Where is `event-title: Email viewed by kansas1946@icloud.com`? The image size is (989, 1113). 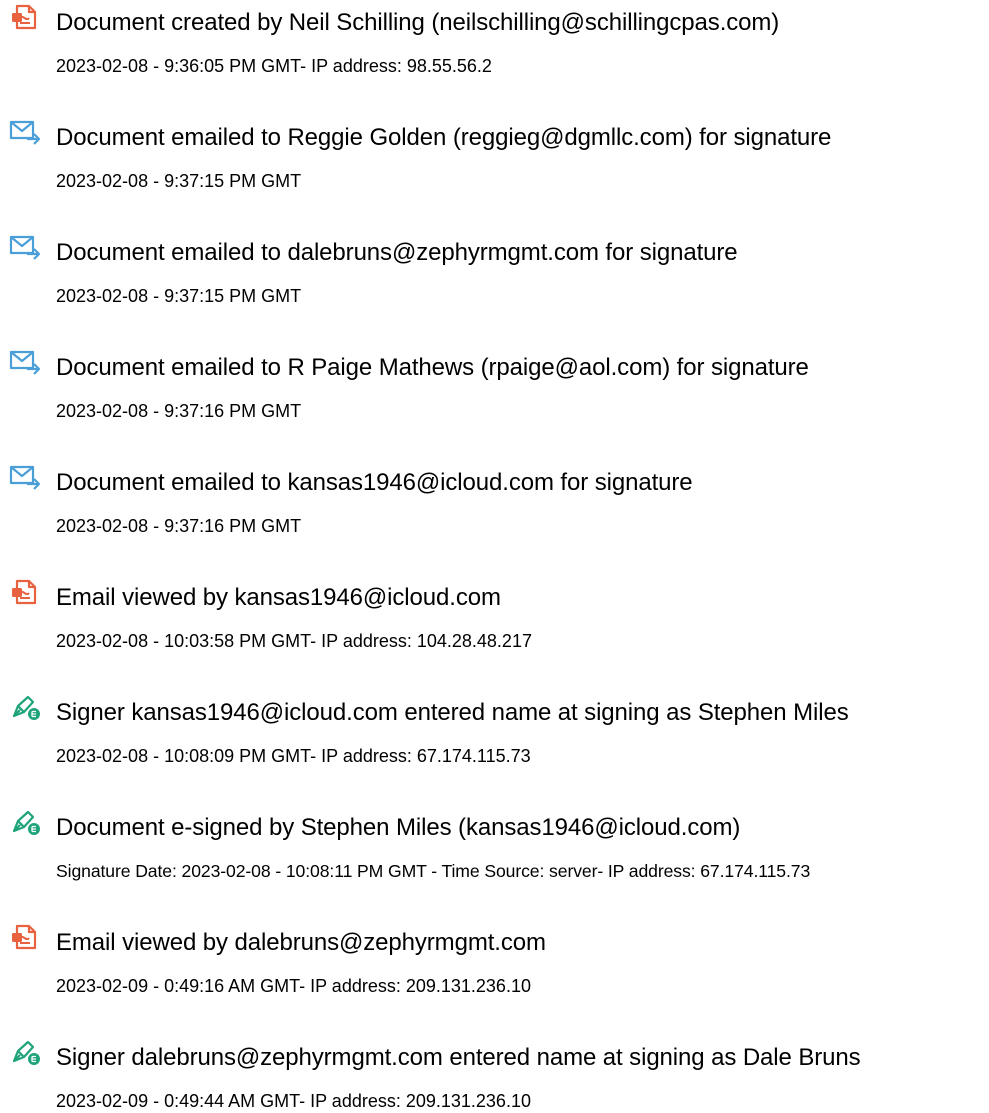 event-title: Email viewed by kansas1946@icloud.com is located at coordinates (278, 597).